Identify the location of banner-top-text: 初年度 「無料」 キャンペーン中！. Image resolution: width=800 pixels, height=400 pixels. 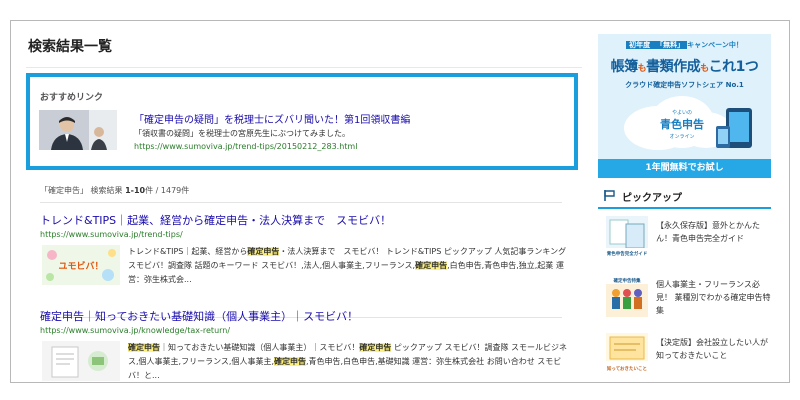
(684, 45).